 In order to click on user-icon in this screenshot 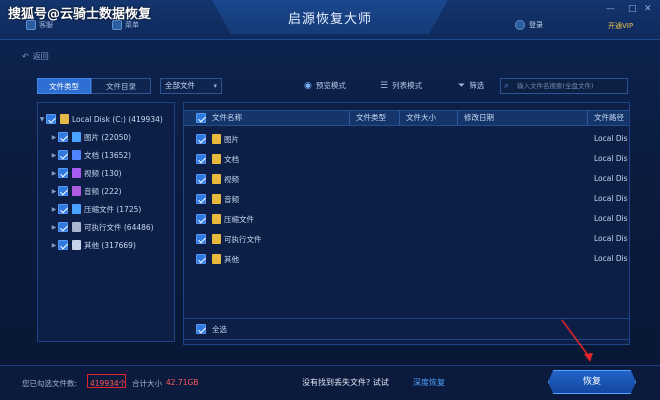, I will do `click(520, 25)`.